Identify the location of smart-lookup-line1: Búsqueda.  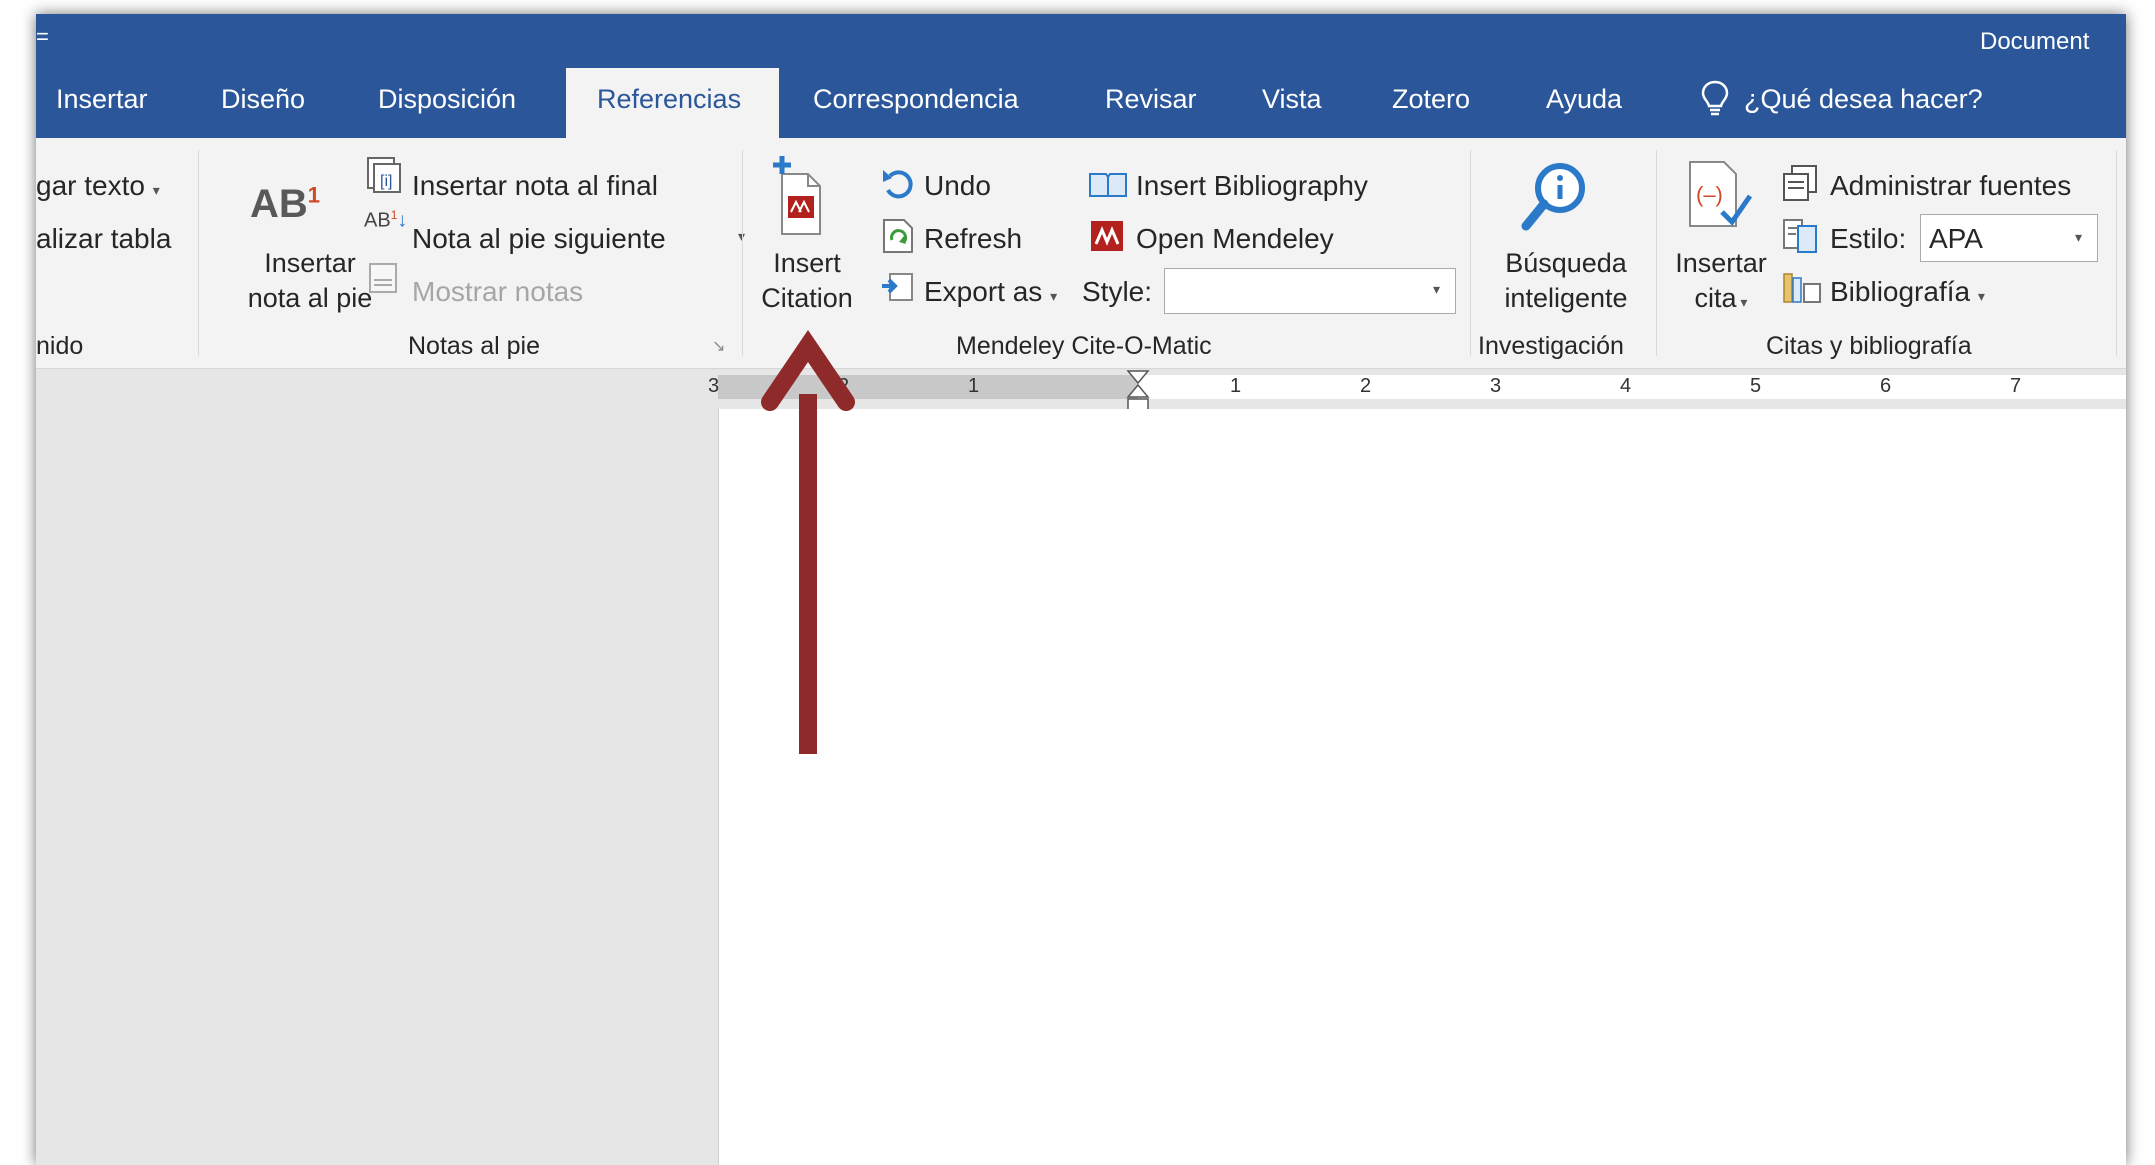
(1566, 263).